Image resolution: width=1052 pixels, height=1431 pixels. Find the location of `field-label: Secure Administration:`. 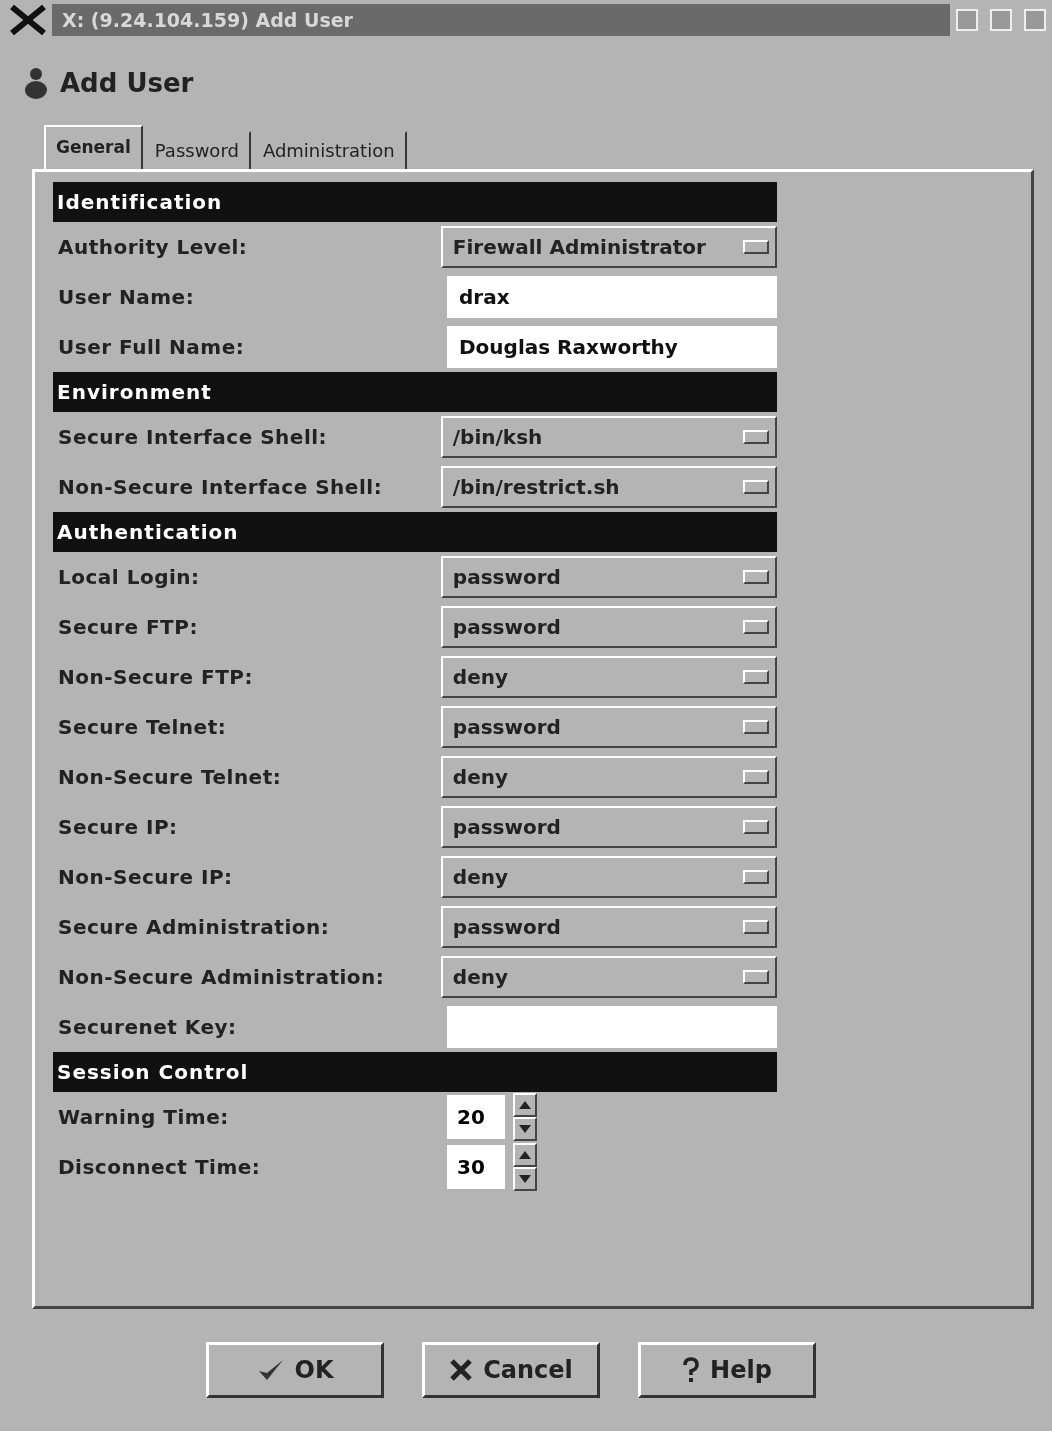

field-label: Secure Administration: is located at coordinates (194, 927).